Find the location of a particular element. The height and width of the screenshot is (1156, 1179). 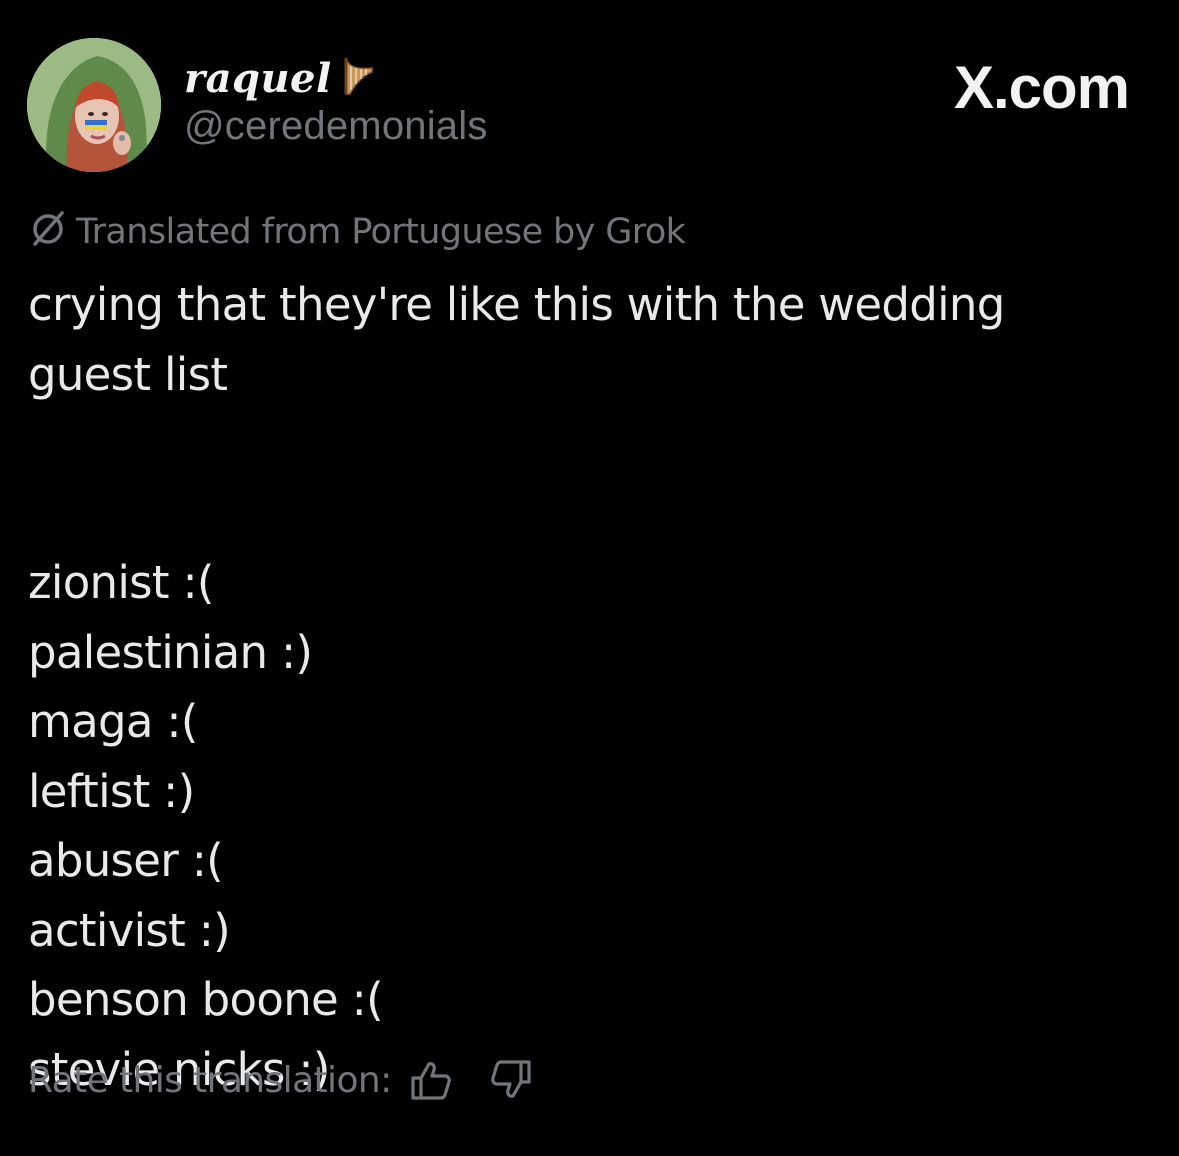

thumbs-up-icon is located at coordinates (431, 1081).